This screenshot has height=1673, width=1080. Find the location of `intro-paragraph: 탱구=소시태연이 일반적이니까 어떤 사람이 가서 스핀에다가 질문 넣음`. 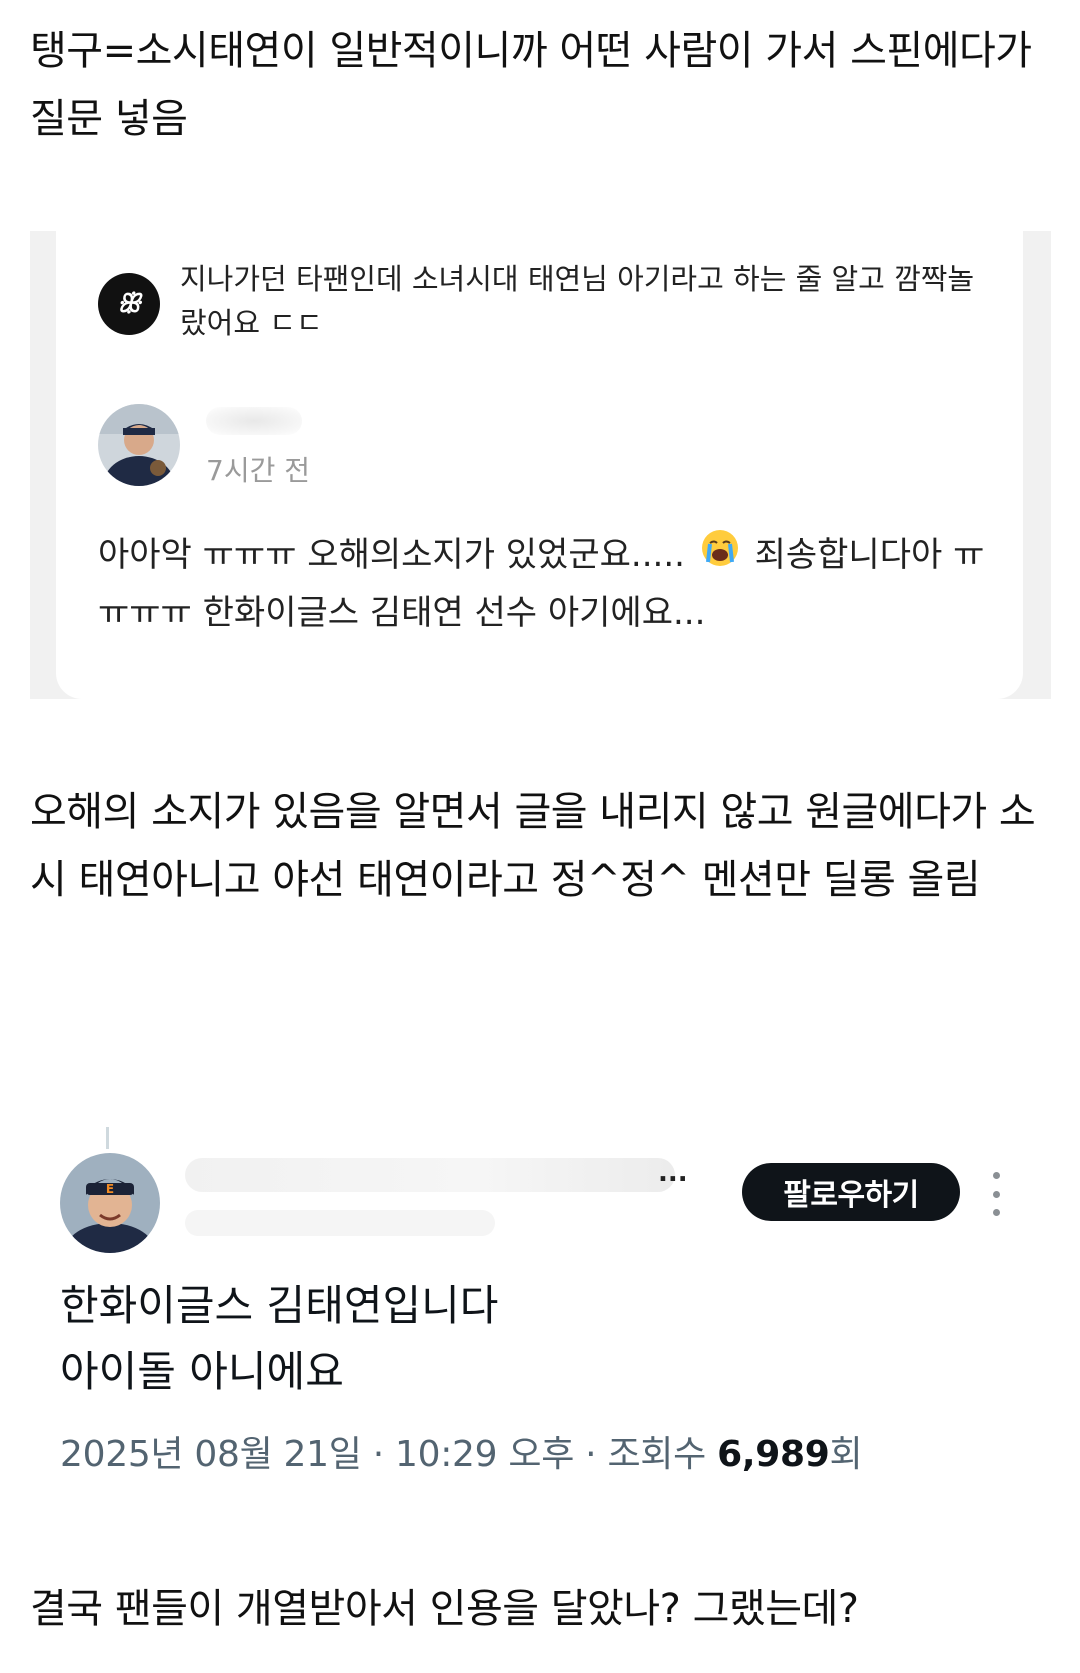

intro-paragraph: 탱구=소시태연이 일반적이니까 어떤 사람이 가서 스핀에다가 질문 넣음 is located at coordinates (531, 85).